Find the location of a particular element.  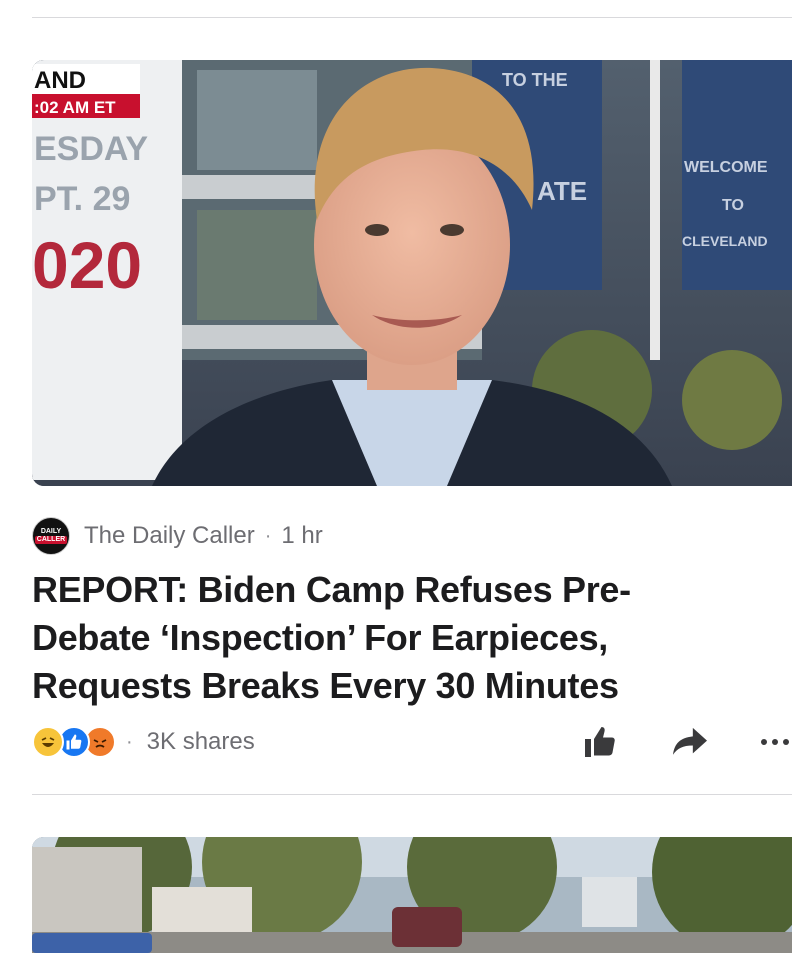

share-arrow-icon is located at coordinates (690, 741).